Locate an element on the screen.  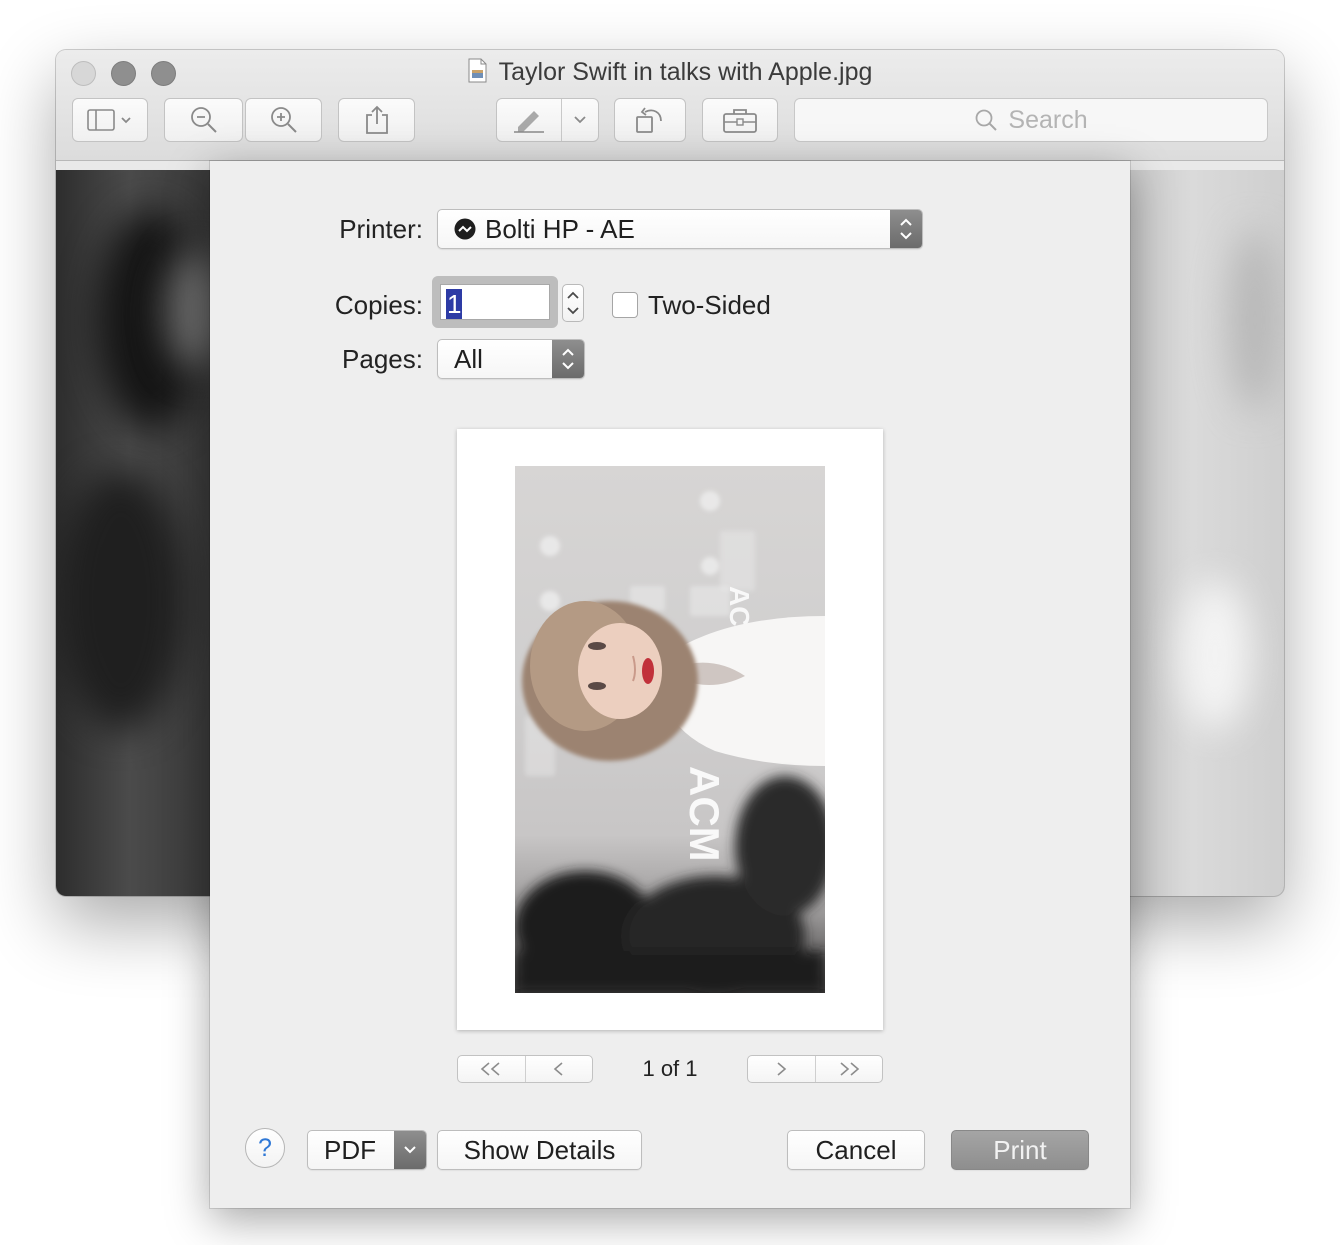
printer-popup: Bolti HP - AE is located at coordinates (680, 229).